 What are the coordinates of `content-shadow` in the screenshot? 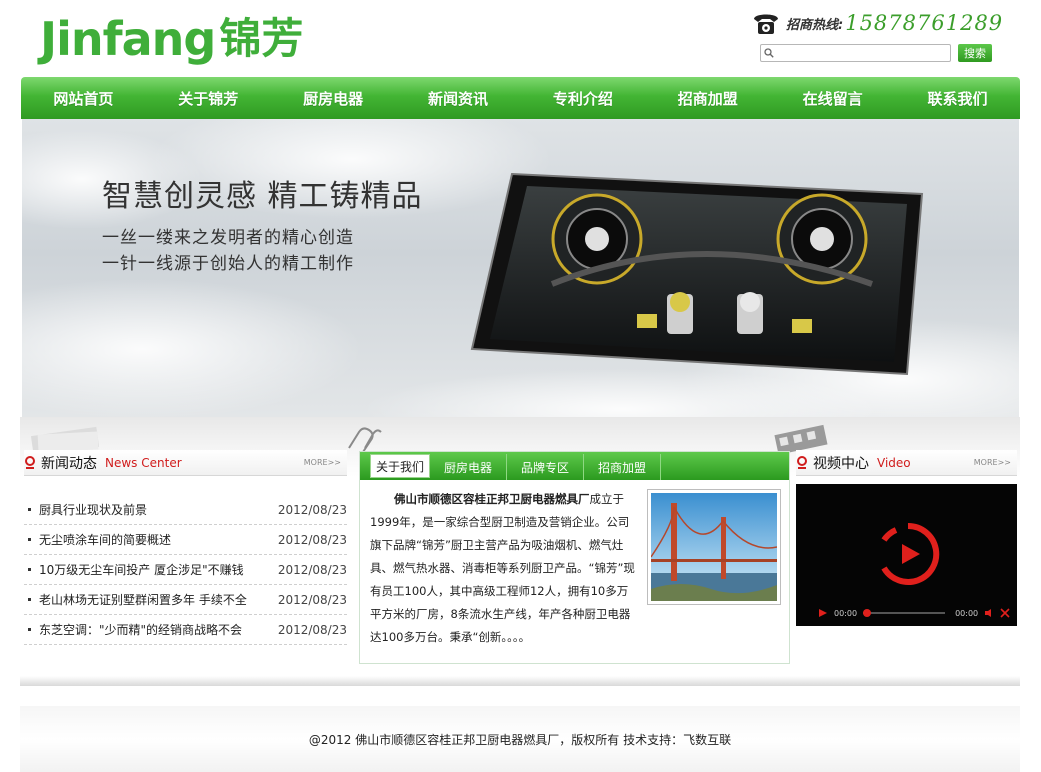 It's located at (520, 681).